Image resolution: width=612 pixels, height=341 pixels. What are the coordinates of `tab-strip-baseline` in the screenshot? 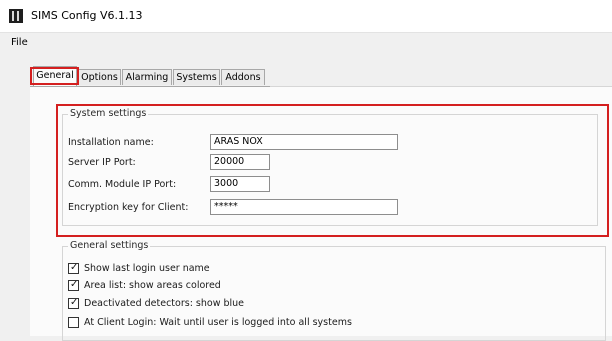 It's located at (441, 86).